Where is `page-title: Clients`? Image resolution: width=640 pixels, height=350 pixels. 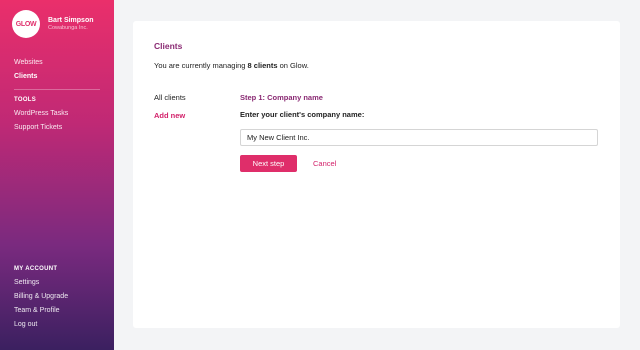
page-title: Clients is located at coordinates (168, 46).